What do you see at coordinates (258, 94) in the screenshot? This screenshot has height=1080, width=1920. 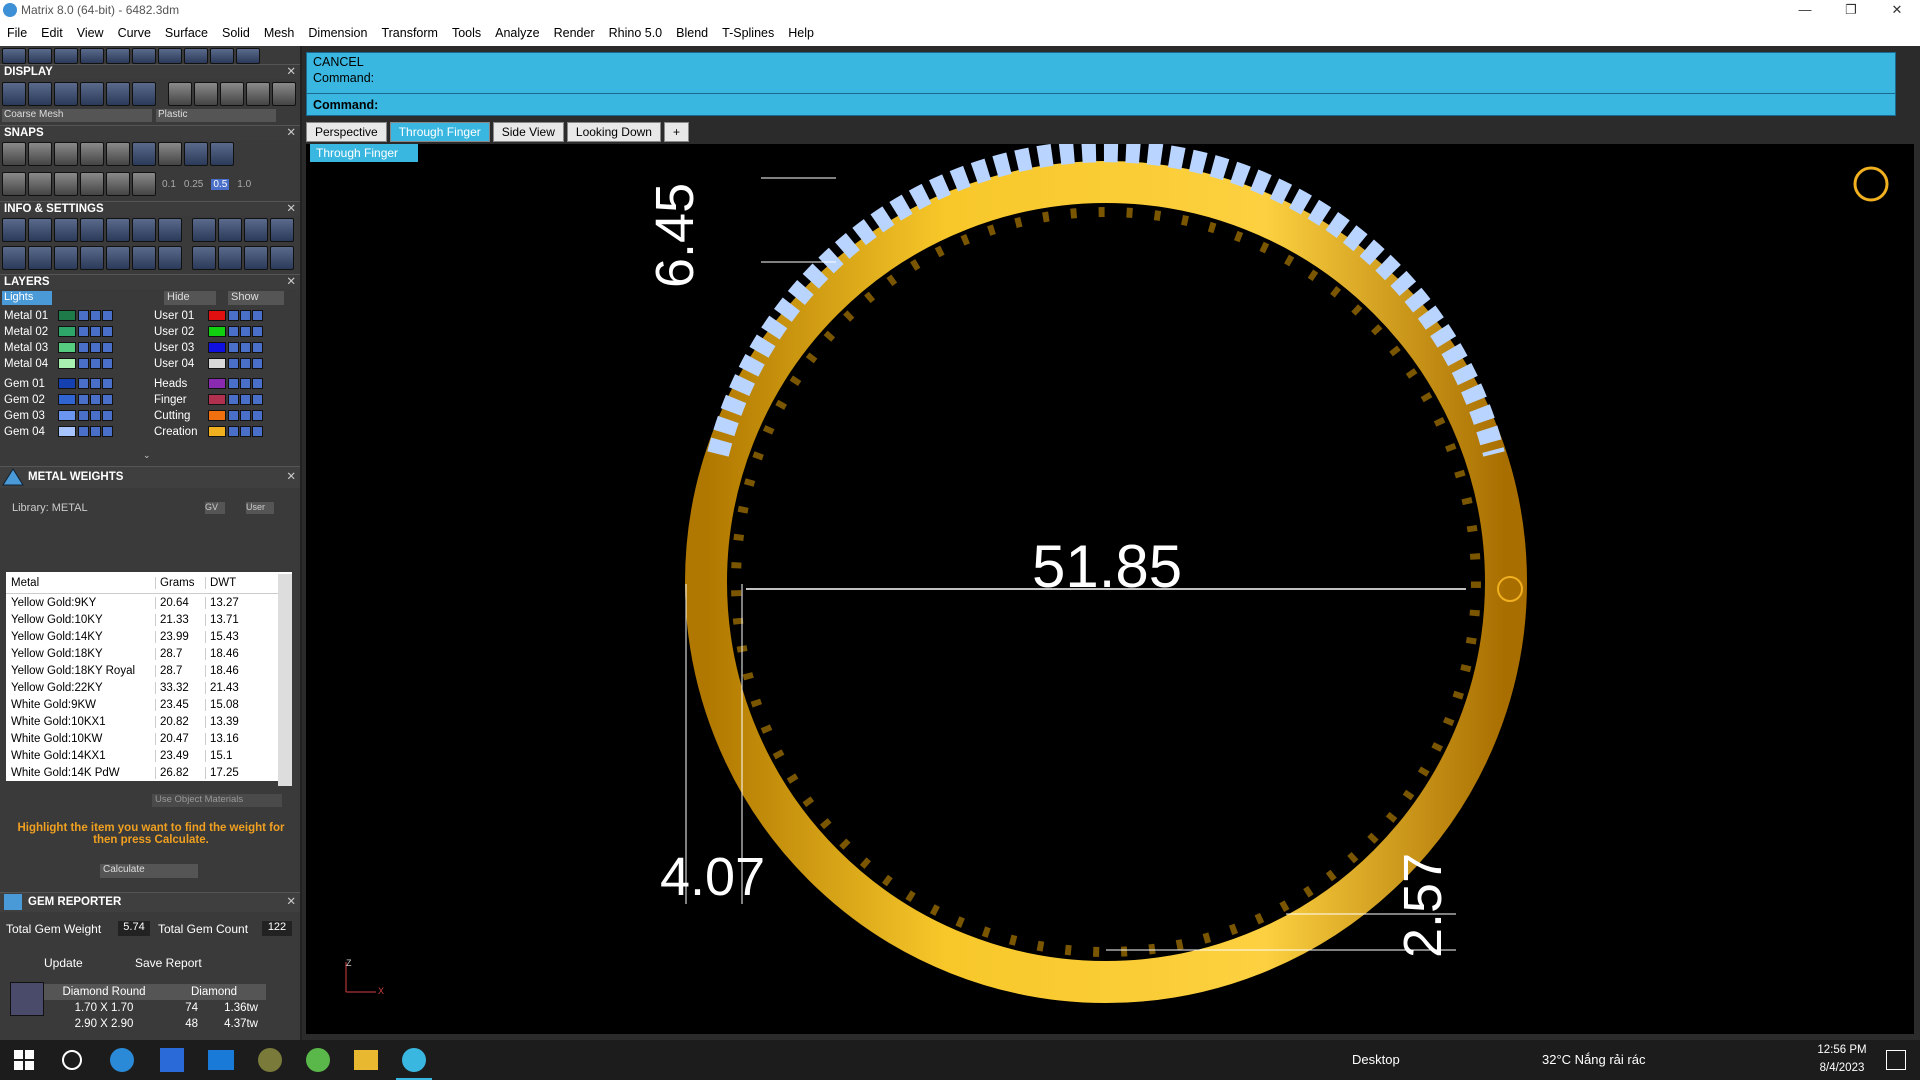 I see `material-ball-icon` at bounding box center [258, 94].